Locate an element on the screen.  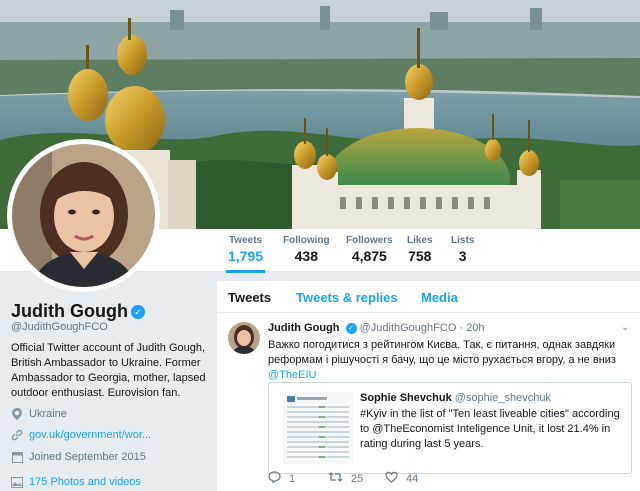
retweet-count: 25 is located at coordinates (357, 478).